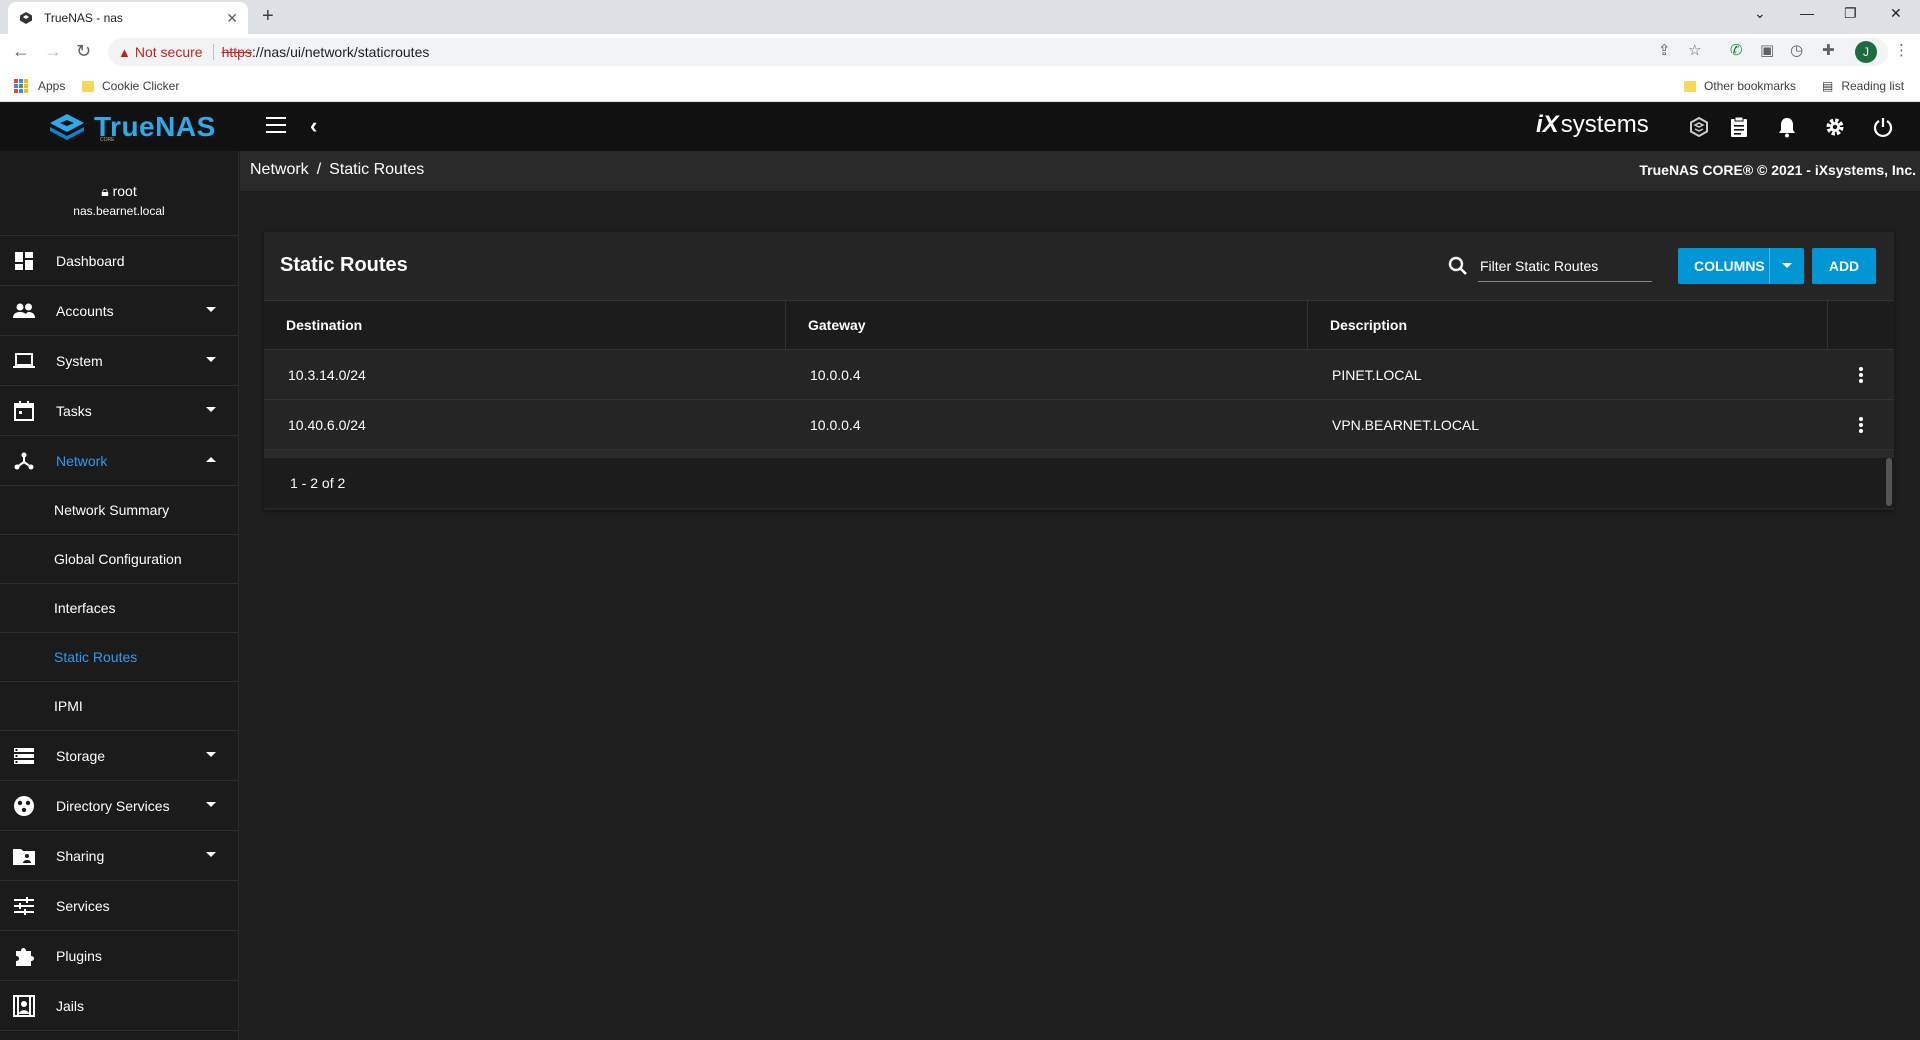 This screenshot has height=1040, width=1920. I want to click on sidebar-subitem-label: IPMI, so click(68, 706).